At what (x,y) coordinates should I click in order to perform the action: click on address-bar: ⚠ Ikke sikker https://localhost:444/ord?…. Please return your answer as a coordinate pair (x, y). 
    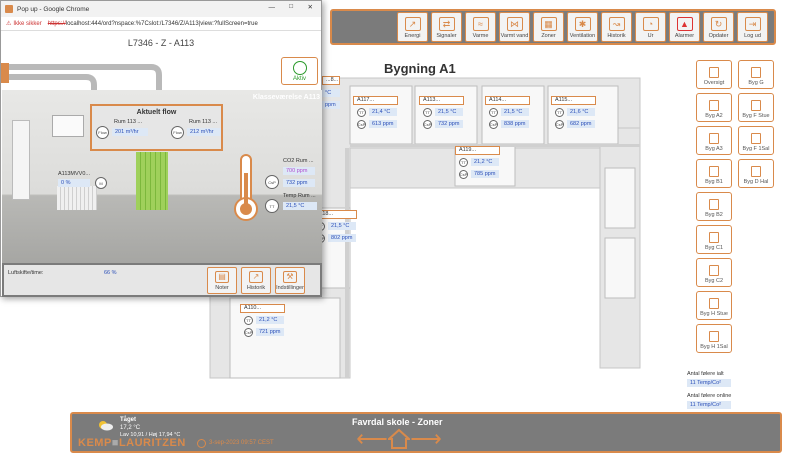
    Looking at the image, I should click on (161, 24).